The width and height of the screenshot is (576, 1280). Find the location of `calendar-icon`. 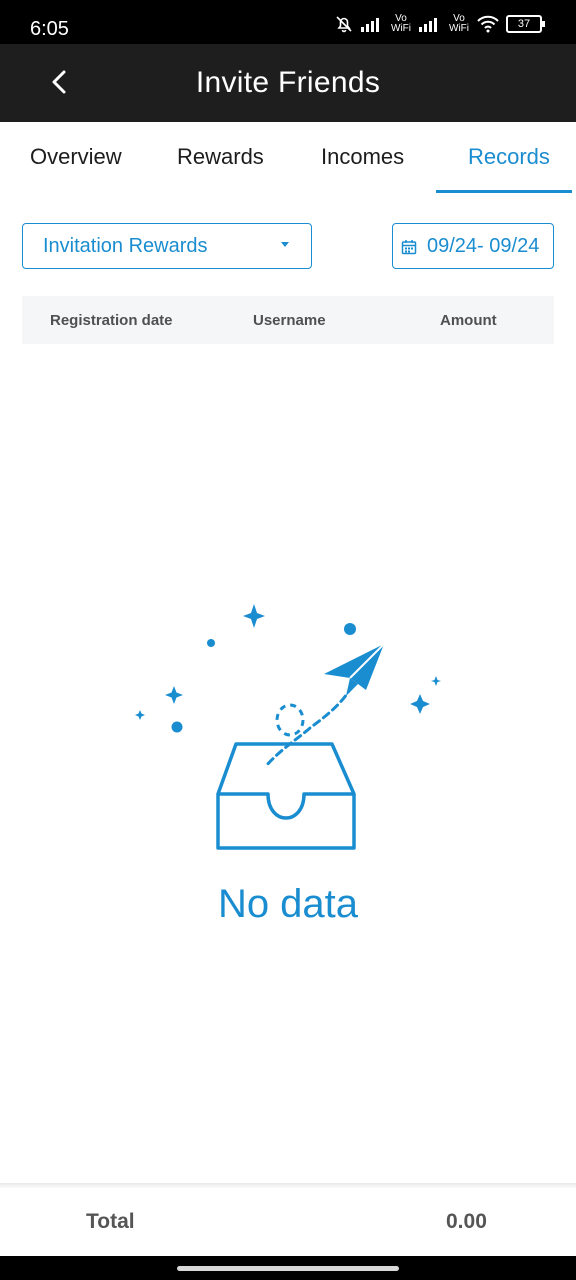

calendar-icon is located at coordinates (409, 247).